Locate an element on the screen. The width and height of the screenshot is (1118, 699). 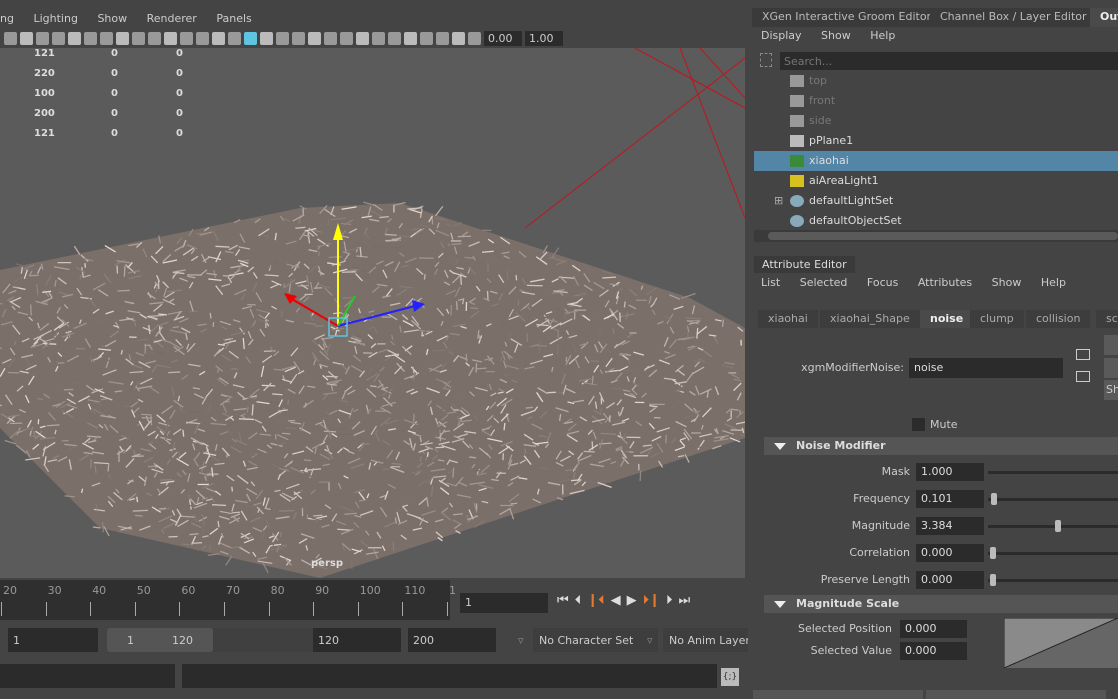
xray-joints-icon is located at coordinates (426, 38).